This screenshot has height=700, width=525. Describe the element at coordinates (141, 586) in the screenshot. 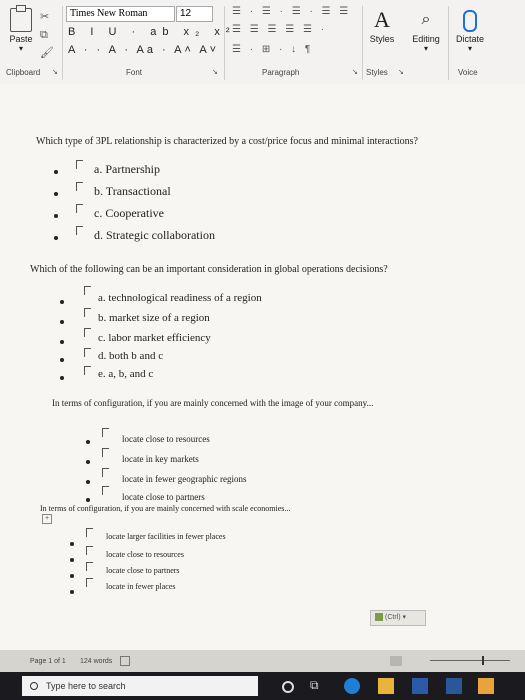

I see `question-4-option: locate in fewer places` at that location.